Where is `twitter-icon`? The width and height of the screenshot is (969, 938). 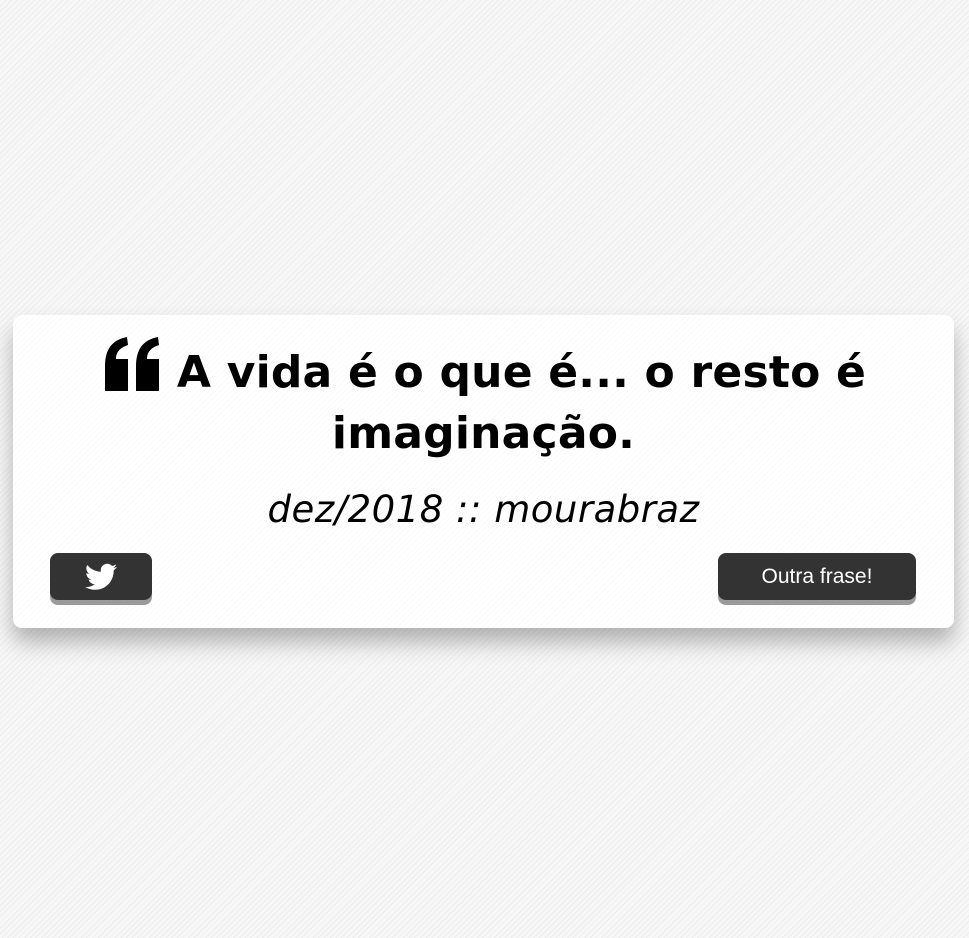
twitter-icon is located at coordinates (101, 577).